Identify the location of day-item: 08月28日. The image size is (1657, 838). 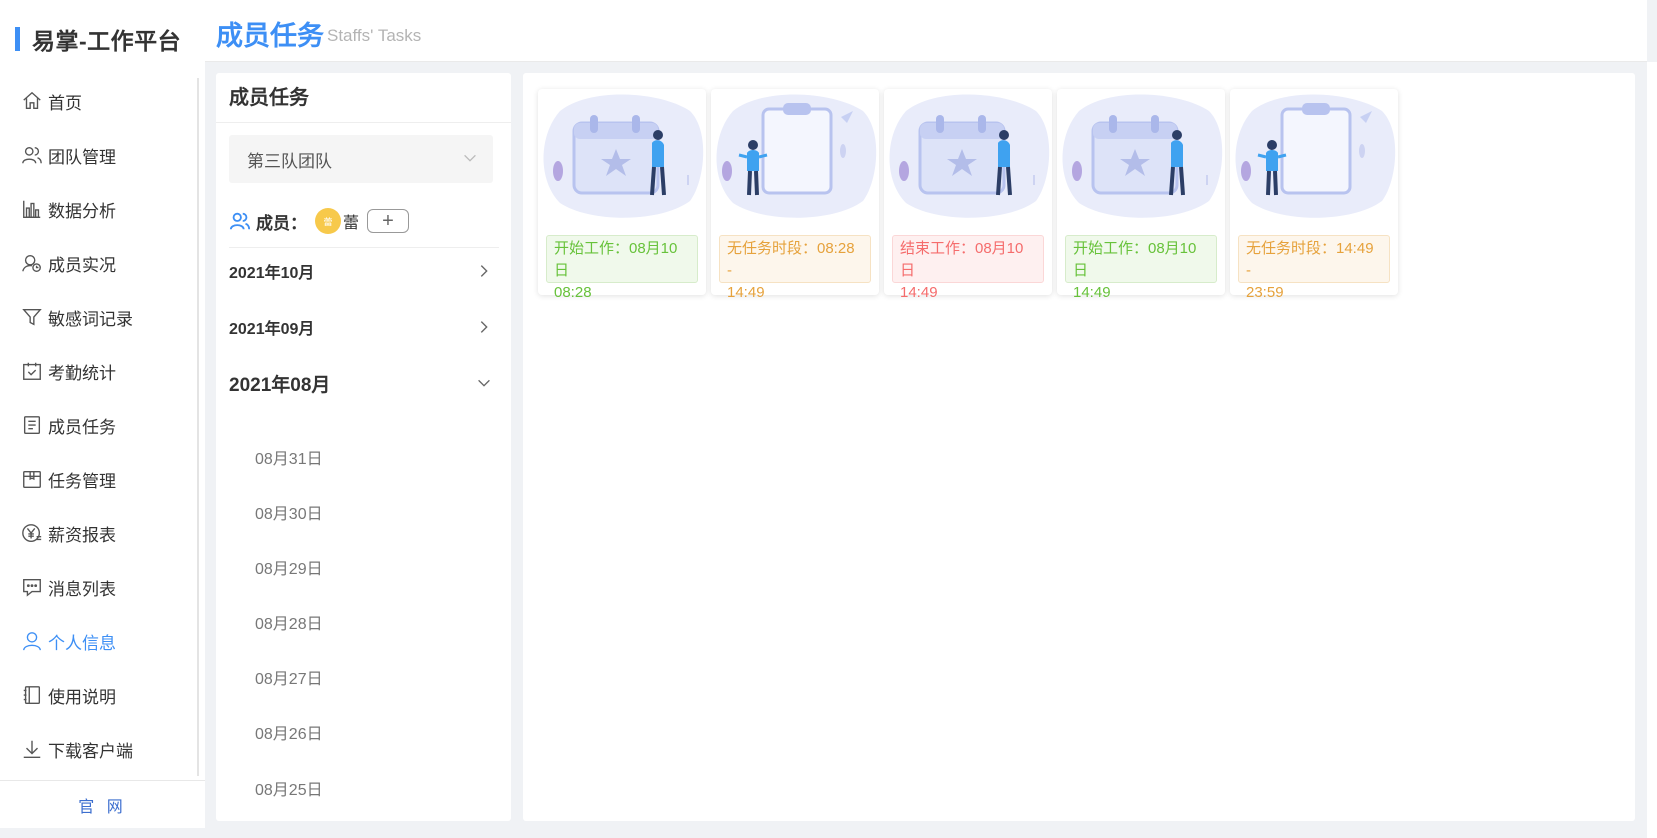
(289, 622).